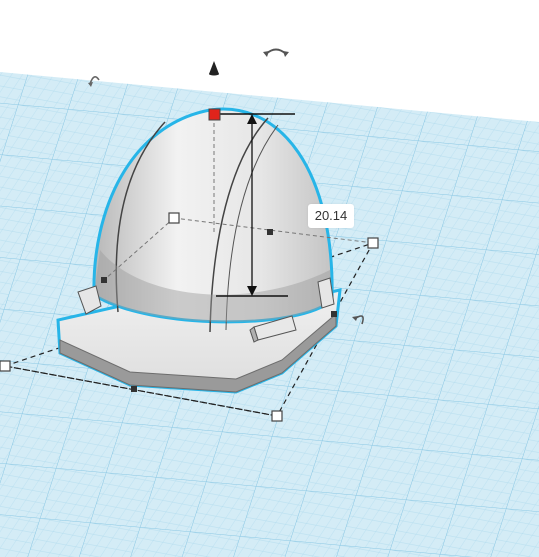 This screenshot has height=557, width=539. I want to click on height-handle, so click(214, 114).